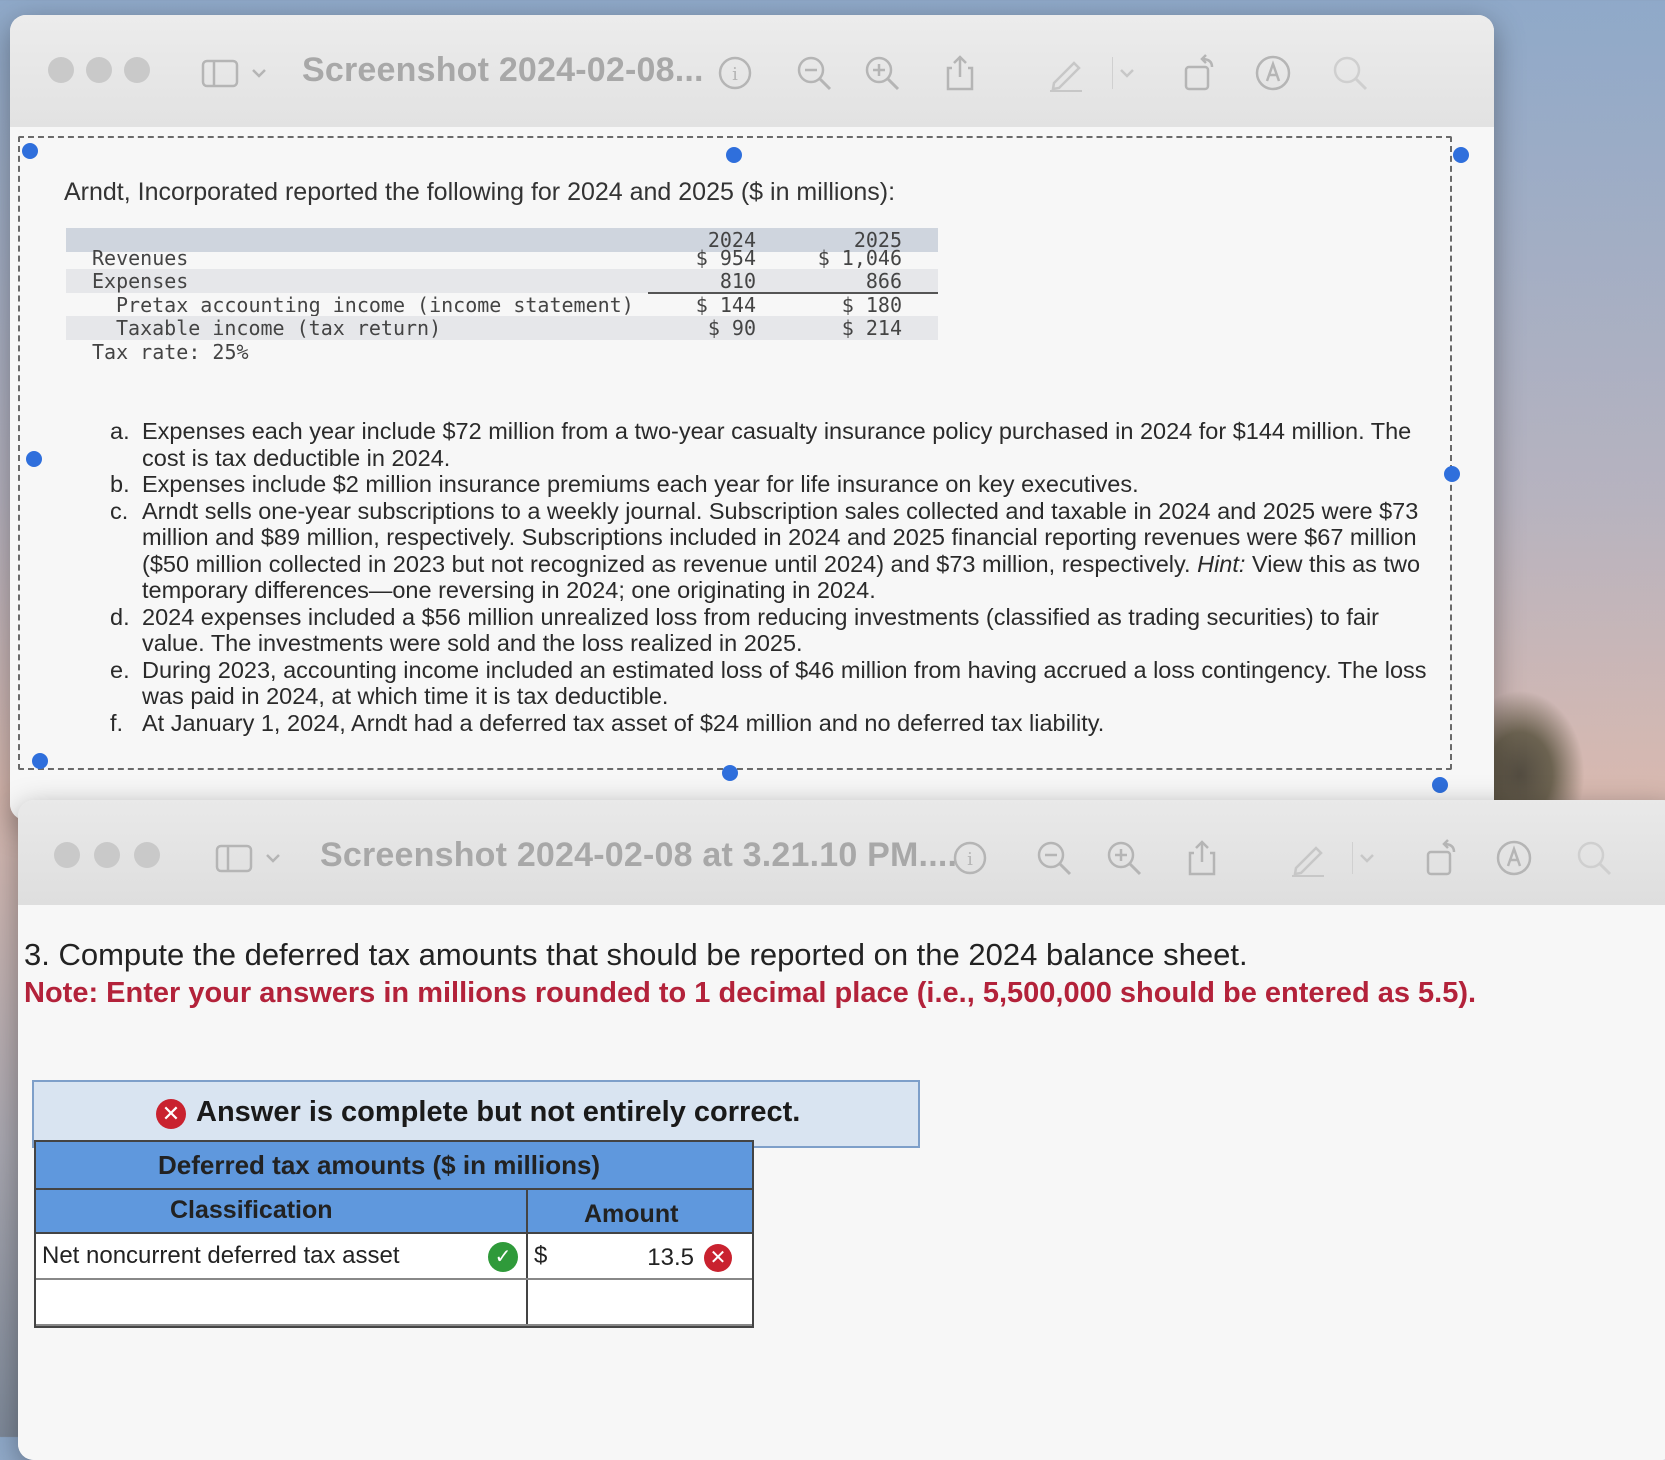 The width and height of the screenshot is (1665, 1460). Describe the element at coordinates (140, 257) in the screenshot. I see `row-label: Revenues` at that location.